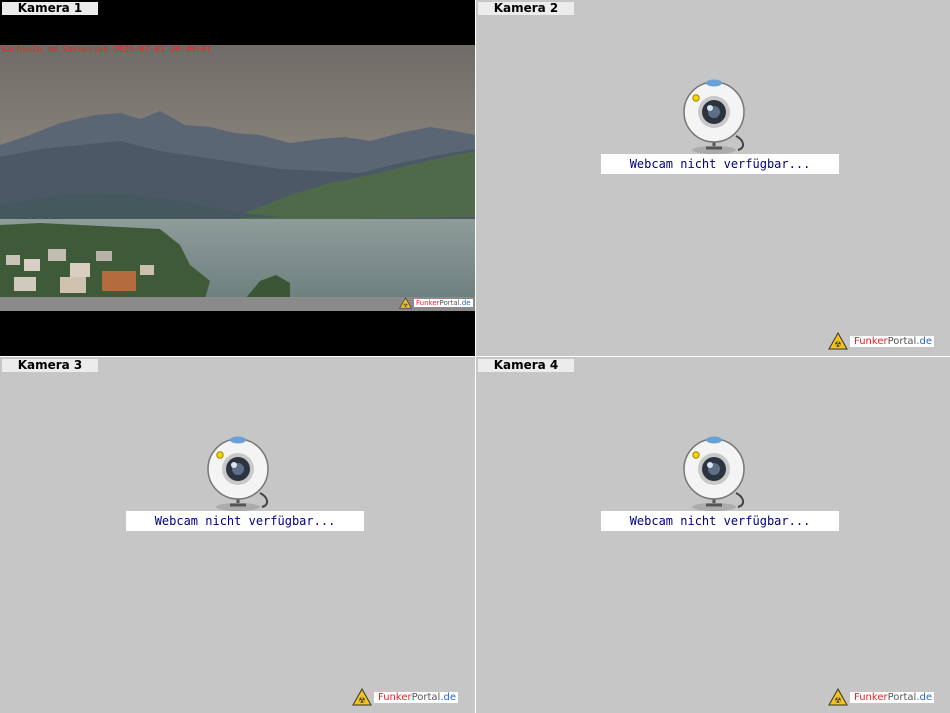 The image size is (950, 713). What do you see at coordinates (50, 8) in the screenshot?
I see `camera-label: Kamera 1` at bounding box center [50, 8].